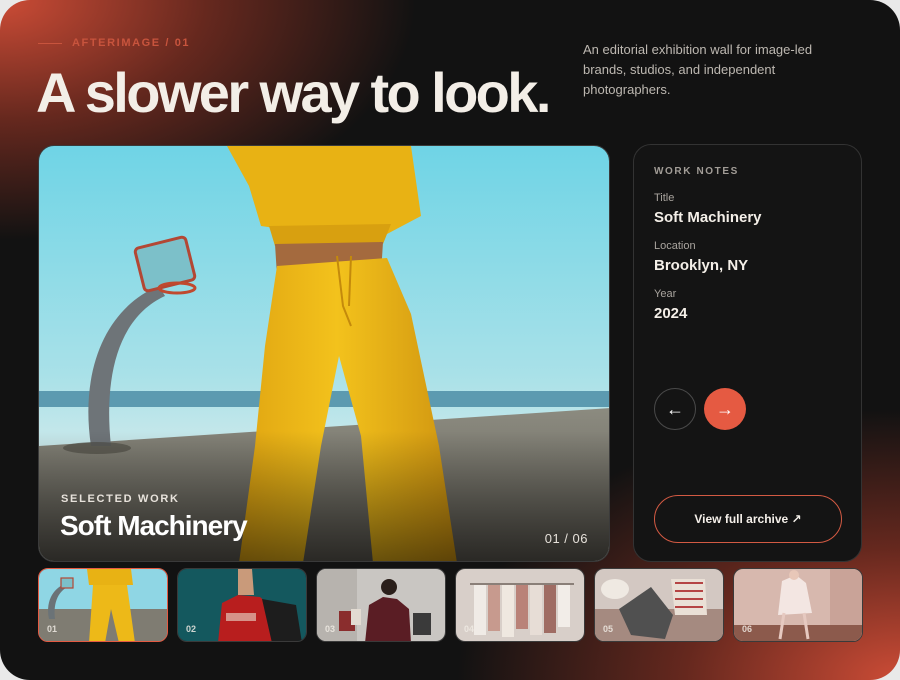 This screenshot has height=680, width=900. I want to click on location-label: Location, so click(675, 246).